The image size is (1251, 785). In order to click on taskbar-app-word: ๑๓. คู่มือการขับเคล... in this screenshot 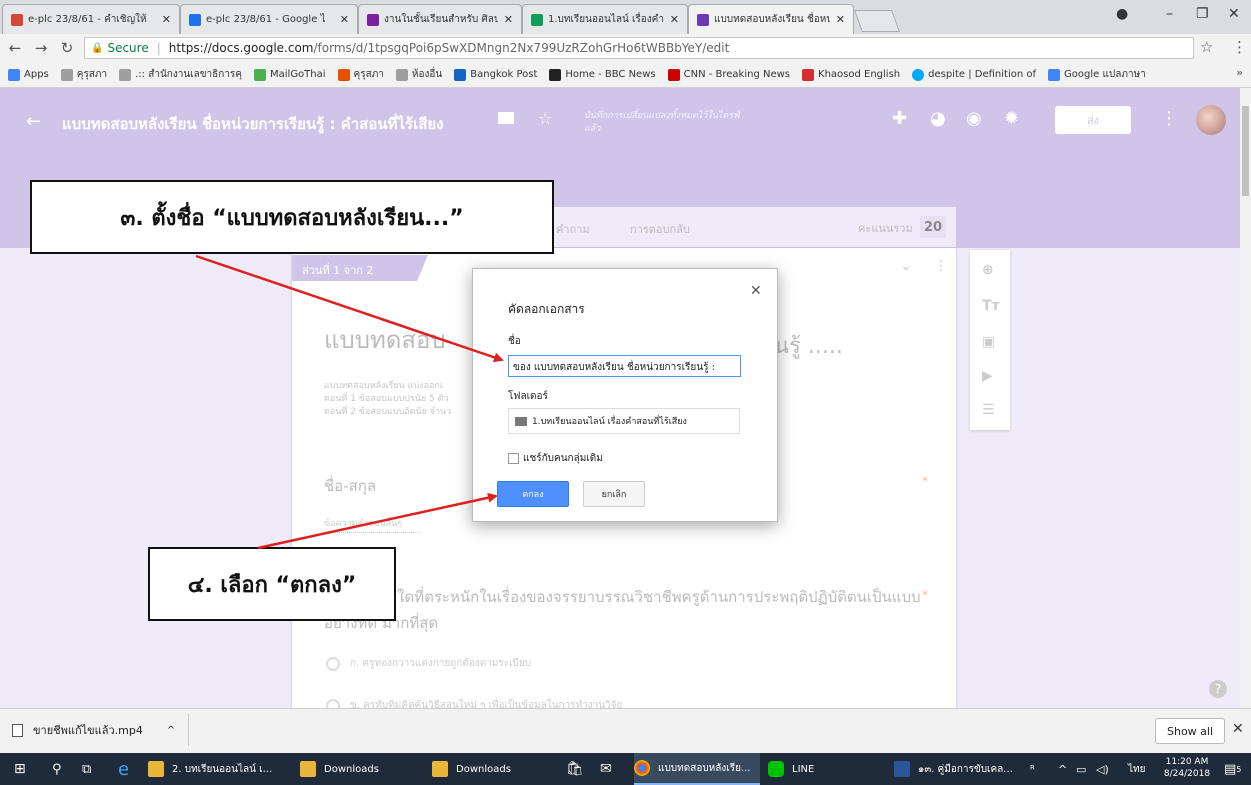, I will do `click(953, 769)`.